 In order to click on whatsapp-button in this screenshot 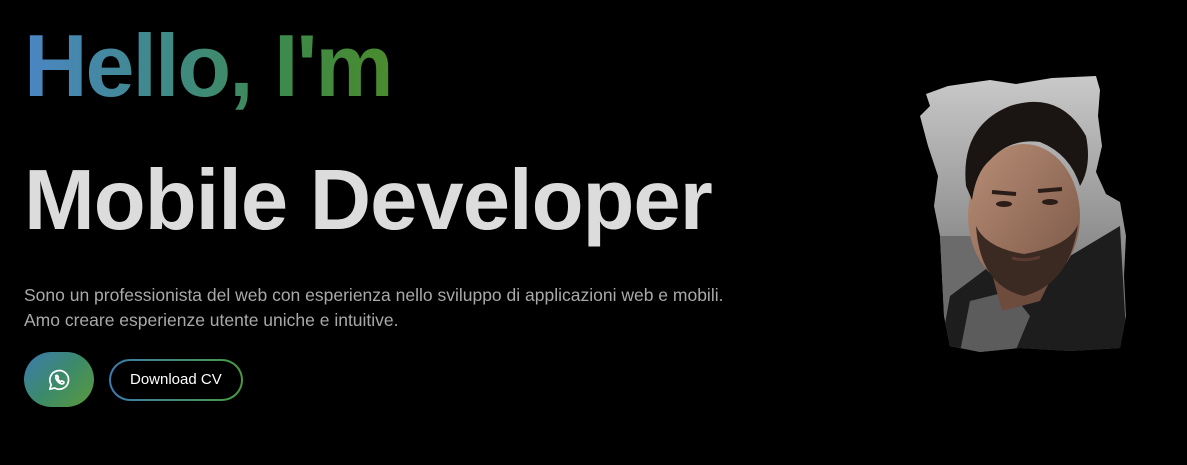, I will do `click(59, 379)`.